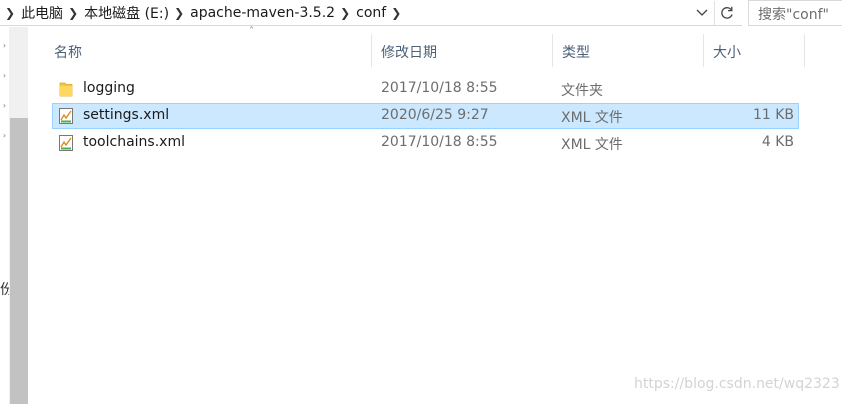  What do you see at coordinates (126, 13) in the screenshot?
I see `breadcrumb-drive-e: 本地磁盘 (E:)` at bounding box center [126, 13].